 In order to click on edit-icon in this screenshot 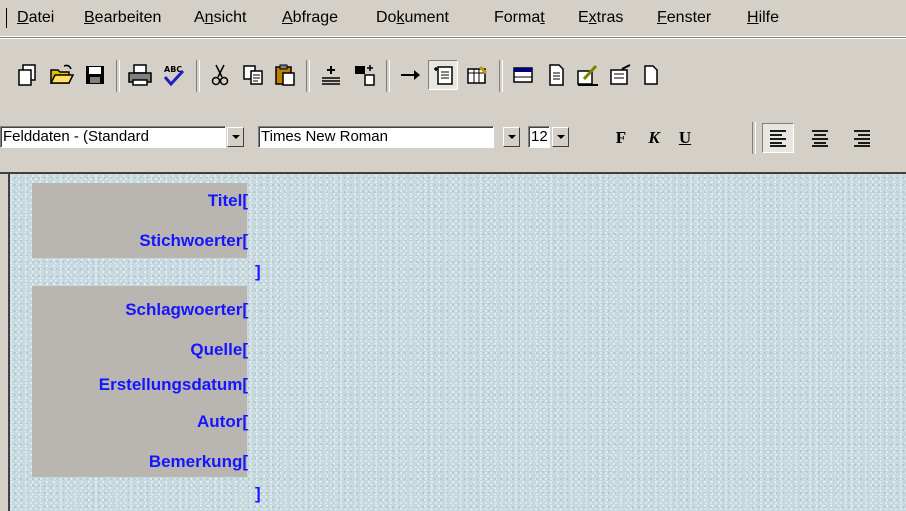, I will do `click(587, 75)`.